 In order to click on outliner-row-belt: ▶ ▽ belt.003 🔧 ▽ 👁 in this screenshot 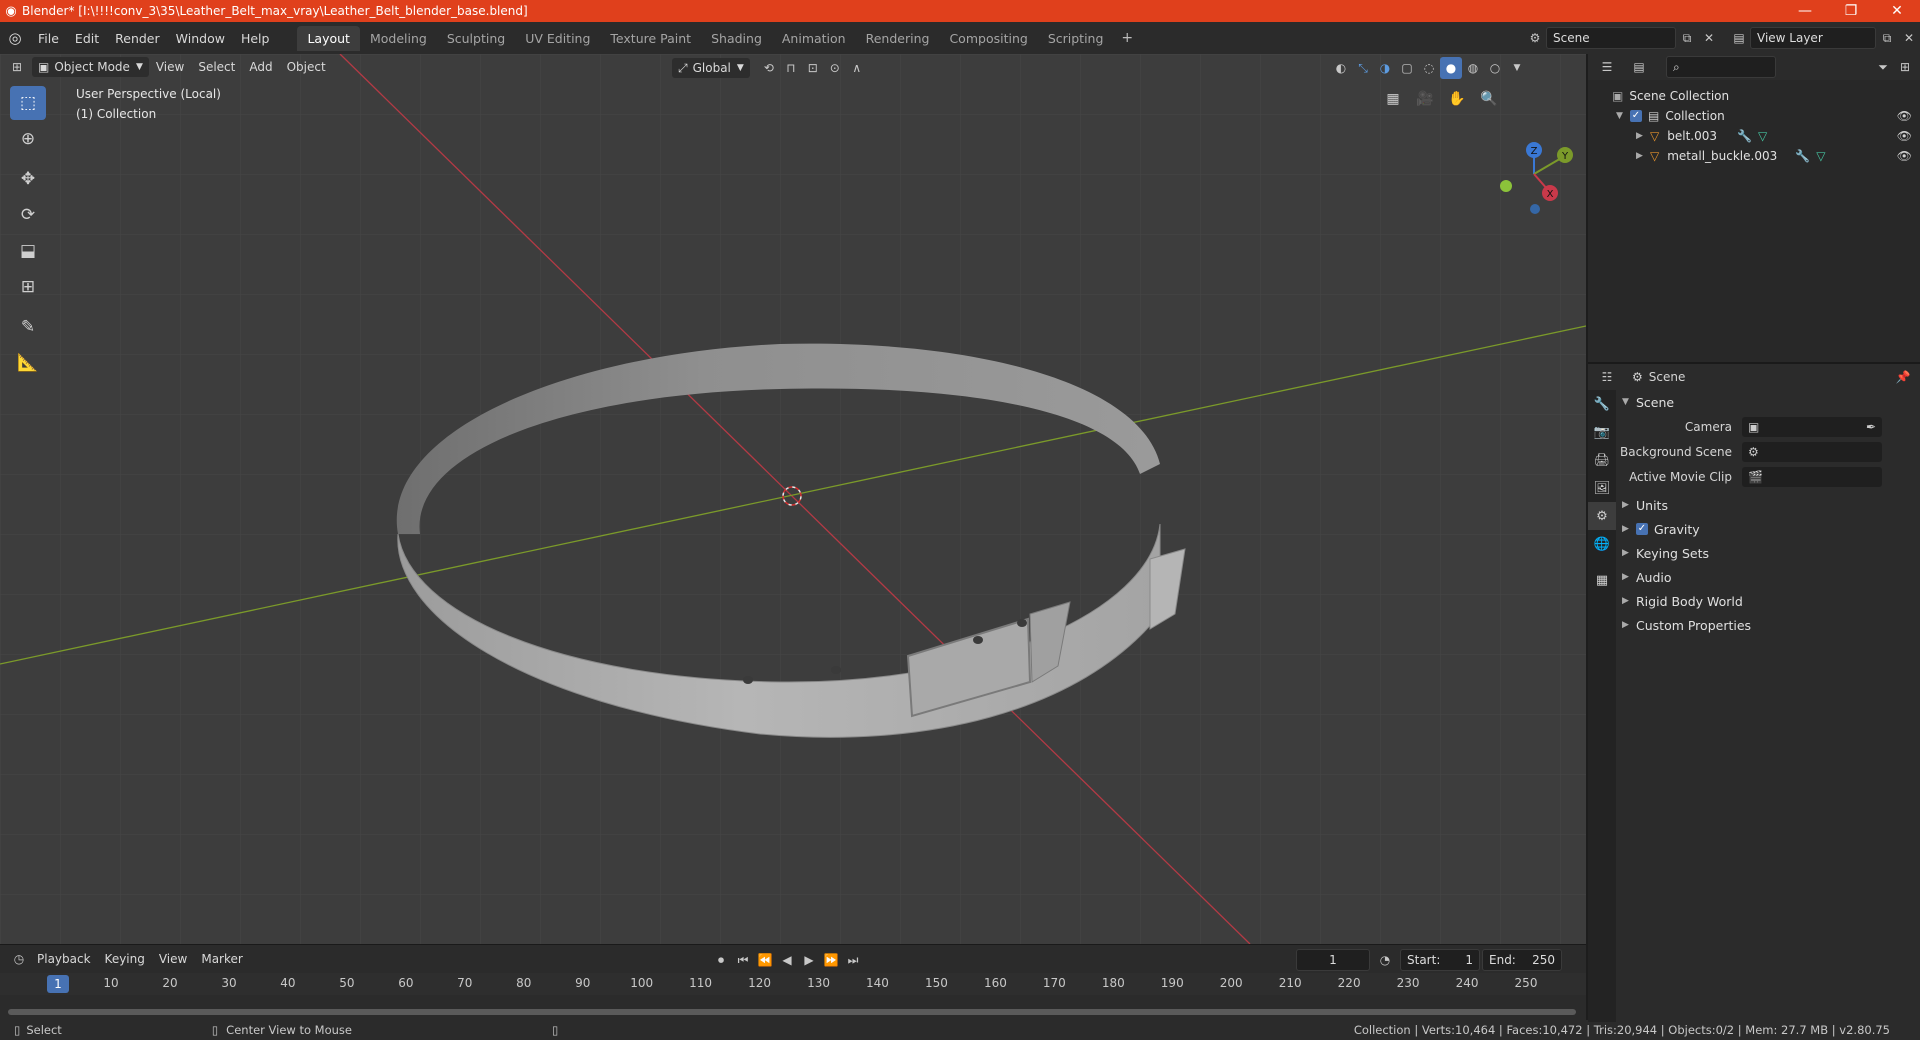, I will do `click(1754, 136)`.